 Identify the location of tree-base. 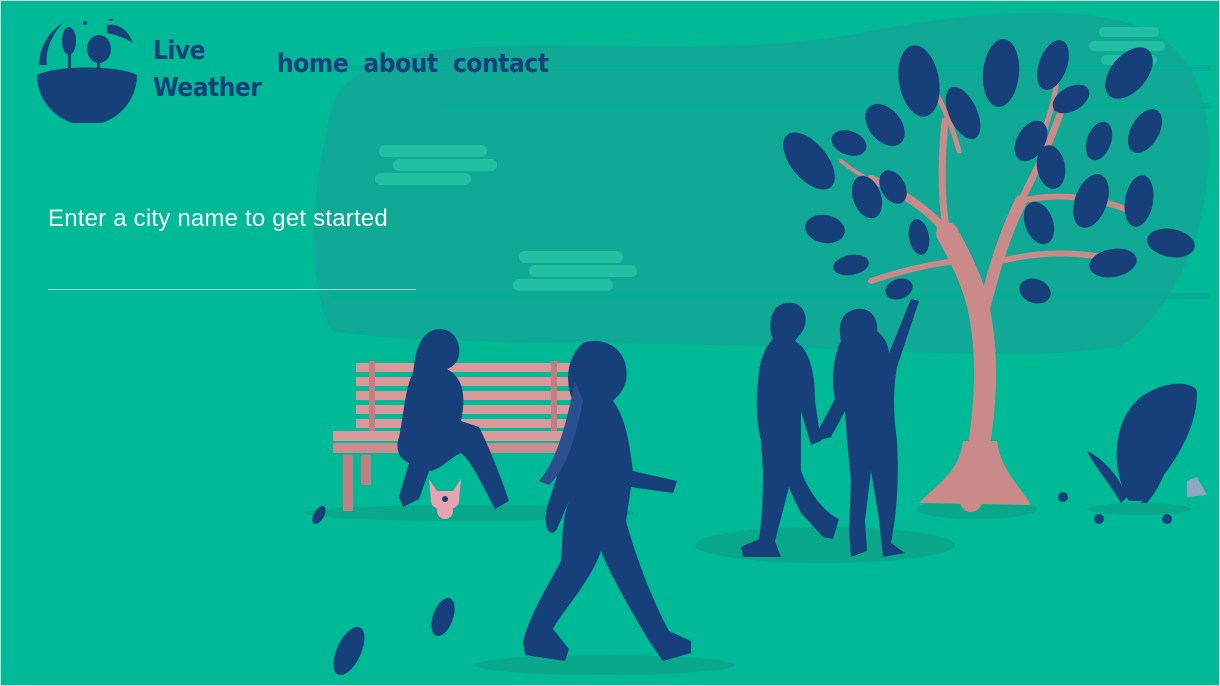
(975, 473).